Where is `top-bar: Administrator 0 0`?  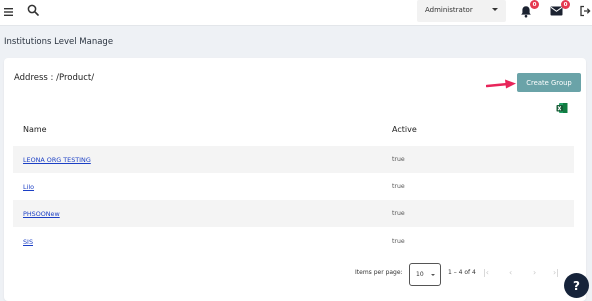
top-bar: Administrator 0 0 is located at coordinates (296, 13).